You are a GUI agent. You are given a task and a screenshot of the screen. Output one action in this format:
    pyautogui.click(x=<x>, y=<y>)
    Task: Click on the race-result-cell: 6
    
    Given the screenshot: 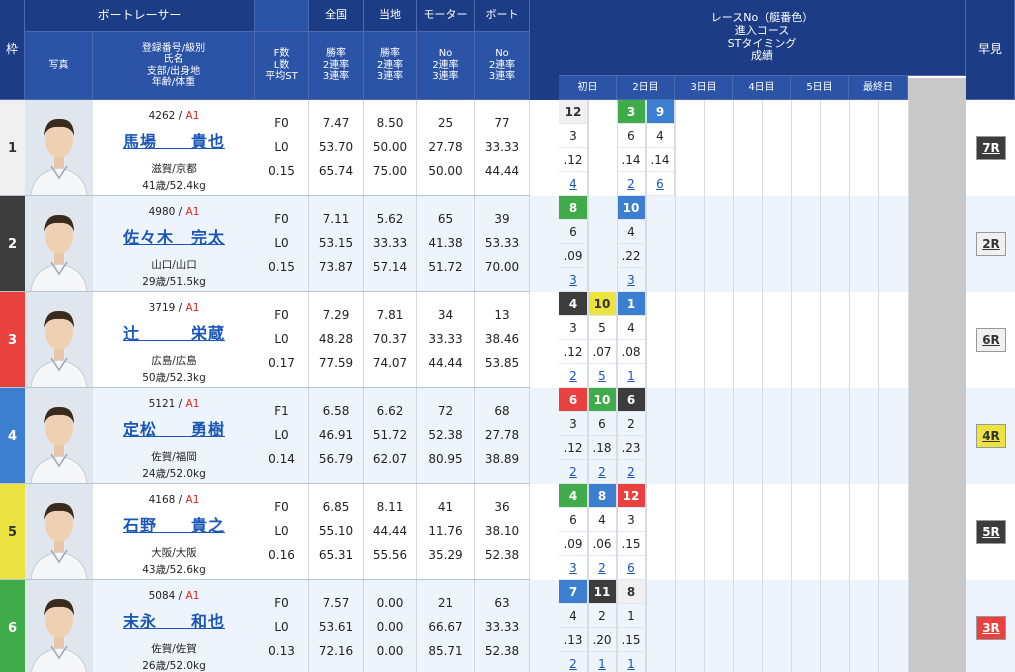 What is the action you would take?
    pyautogui.click(x=660, y=184)
    